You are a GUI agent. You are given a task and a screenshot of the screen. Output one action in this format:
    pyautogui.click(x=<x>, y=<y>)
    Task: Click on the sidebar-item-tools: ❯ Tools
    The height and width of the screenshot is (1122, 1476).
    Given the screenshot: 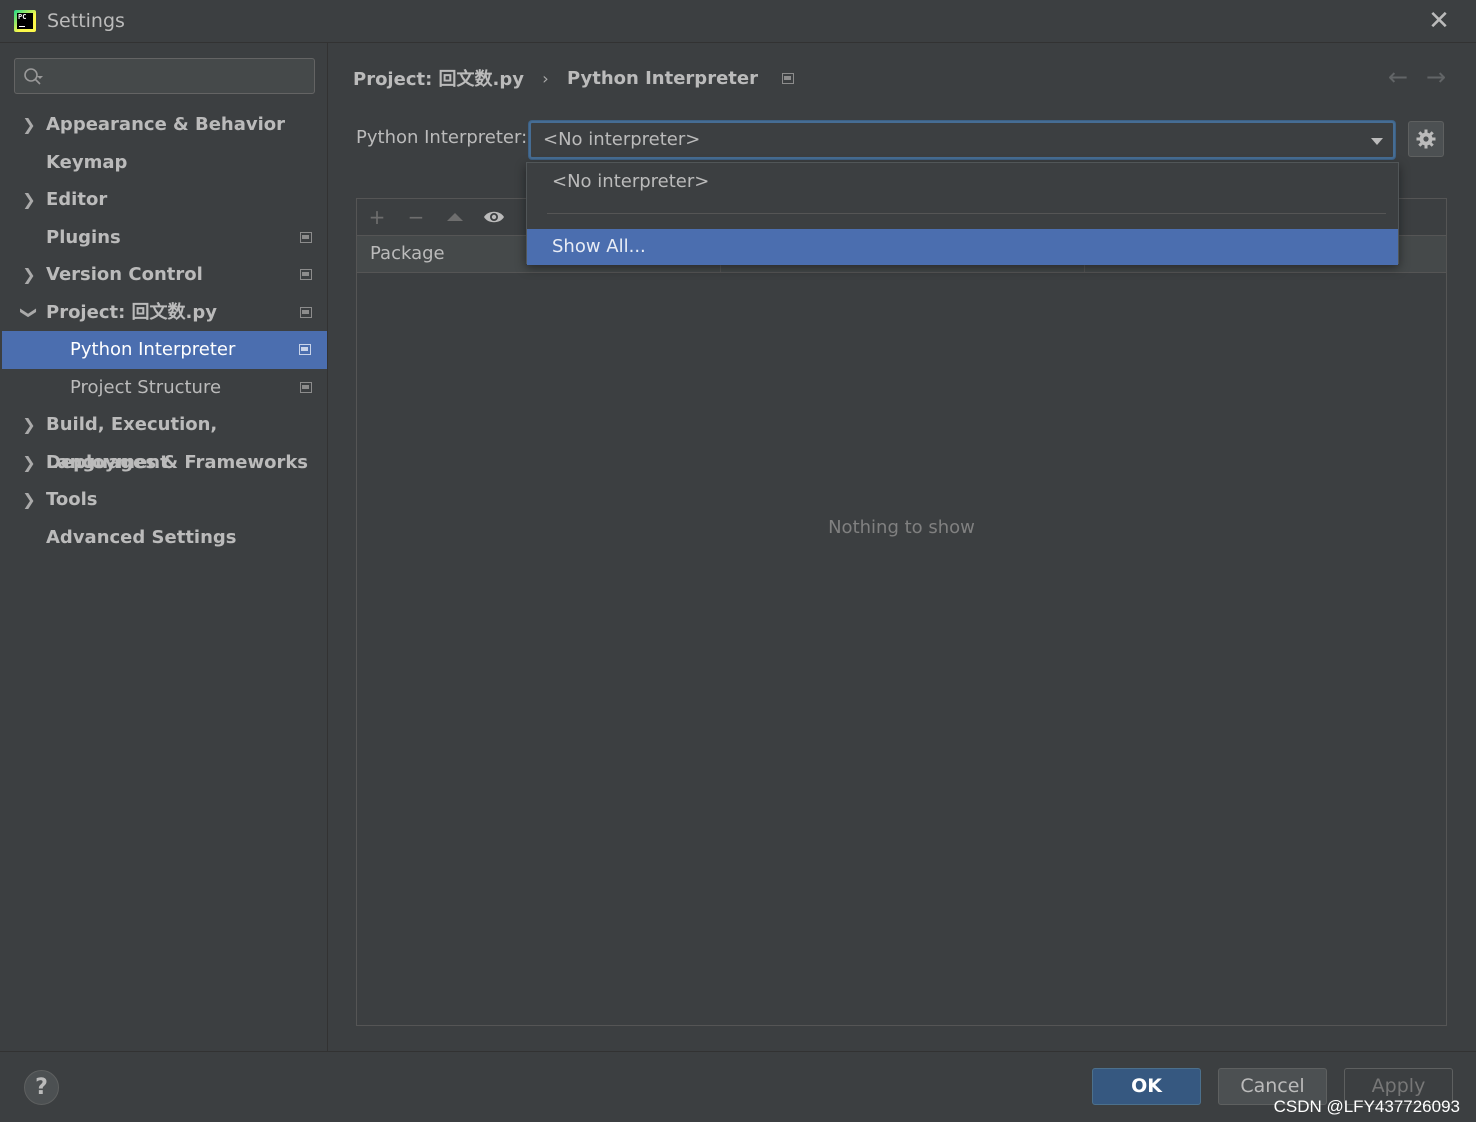 What is the action you would take?
    pyautogui.click(x=164, y=500)
    